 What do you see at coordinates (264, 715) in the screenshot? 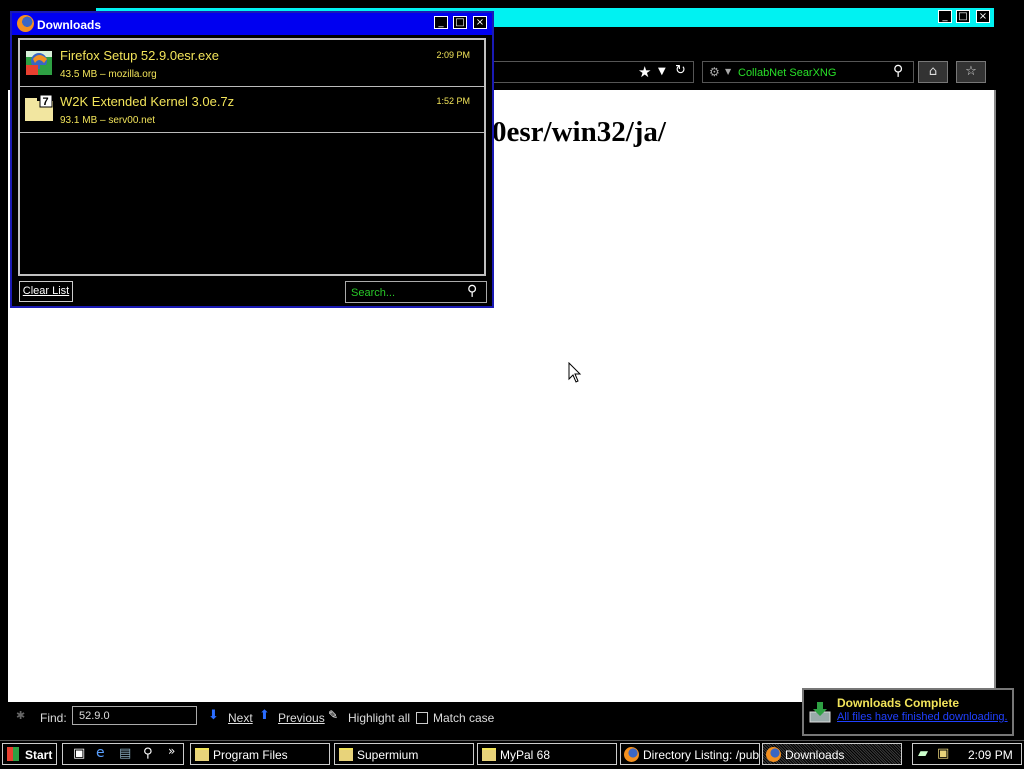
I see `arrow-up-icon: ⬆` at bounding box center [264, 715].